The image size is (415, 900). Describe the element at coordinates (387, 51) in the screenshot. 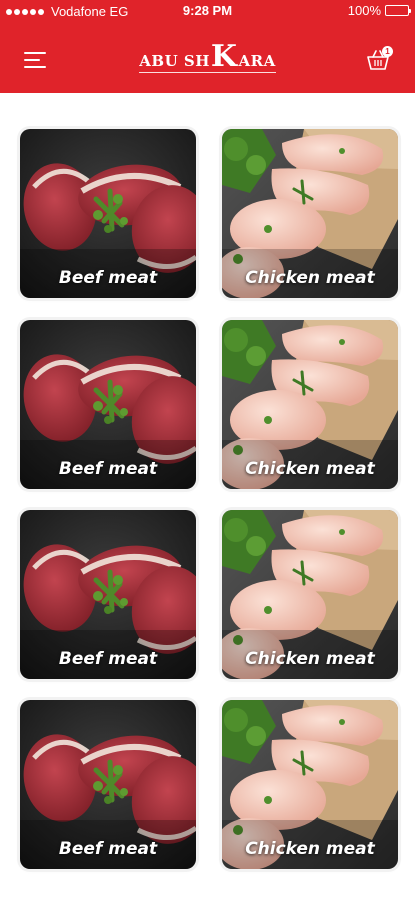

I see `cart-count-badge: 1` at that location.